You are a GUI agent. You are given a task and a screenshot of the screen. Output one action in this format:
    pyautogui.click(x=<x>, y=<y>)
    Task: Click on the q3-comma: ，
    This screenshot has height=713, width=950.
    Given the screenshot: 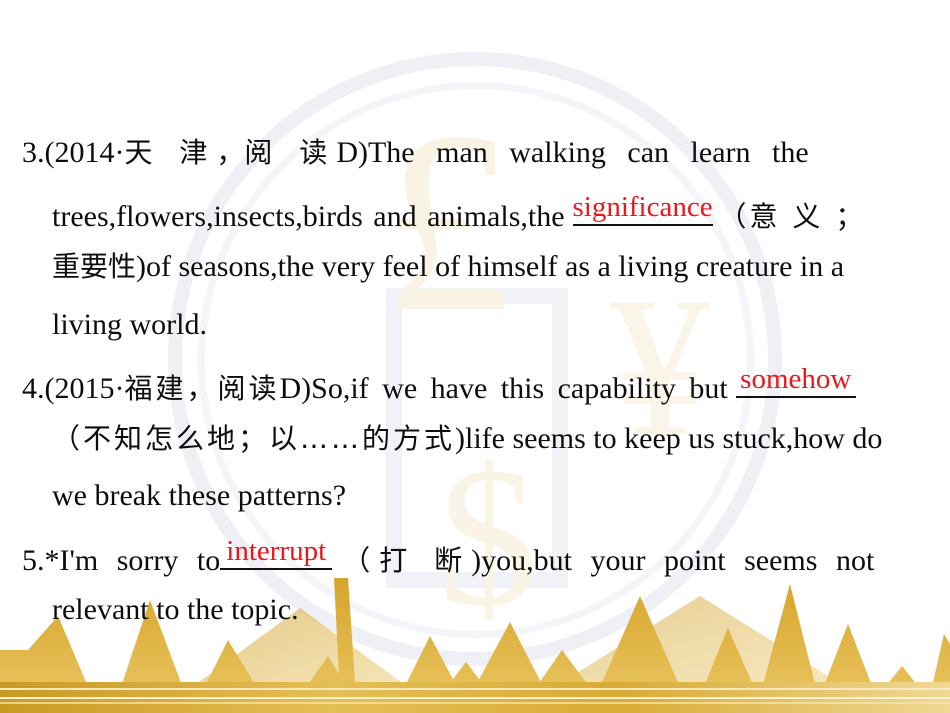 What is the action you would take?
    pyautogui.click(x=230, y=152)
    